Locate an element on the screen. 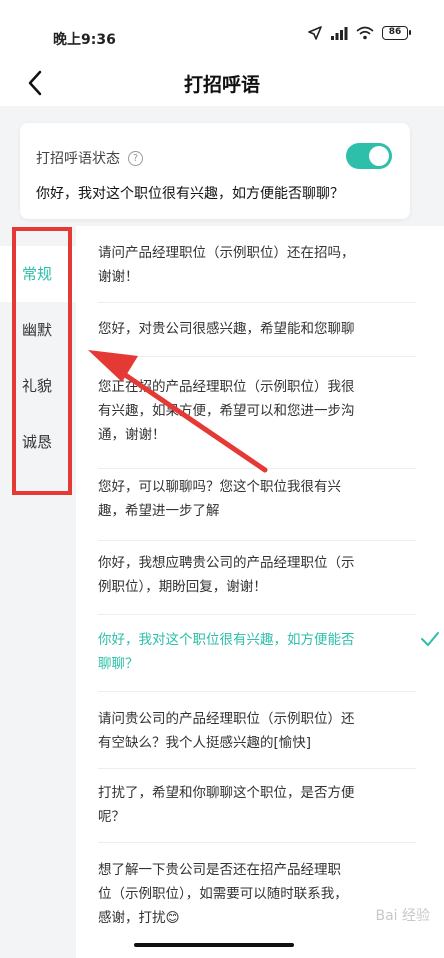  home-indicator is located at coordinates (214, 945).